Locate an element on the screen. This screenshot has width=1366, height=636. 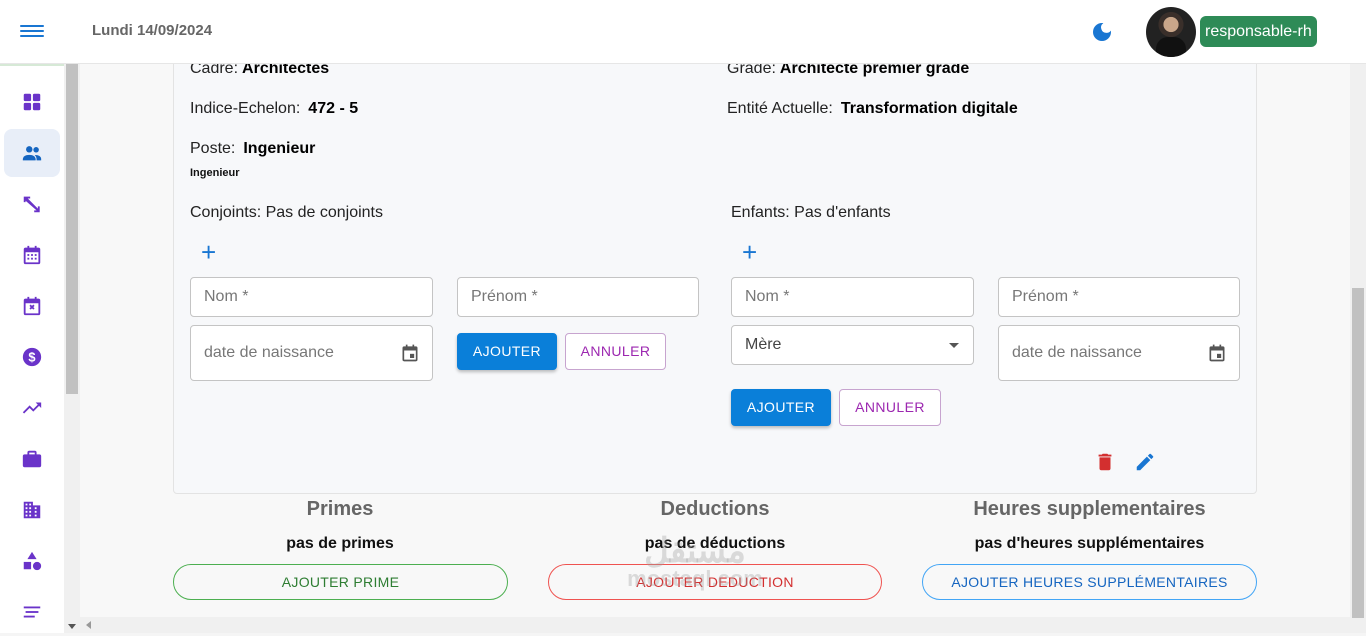
sidebar-item-list is located at coordinates (32, 612).